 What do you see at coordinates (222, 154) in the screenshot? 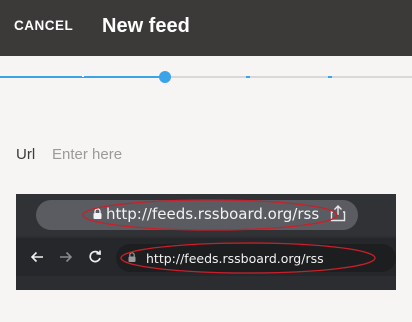
I see `url-input` at bounding box center [222, 154].